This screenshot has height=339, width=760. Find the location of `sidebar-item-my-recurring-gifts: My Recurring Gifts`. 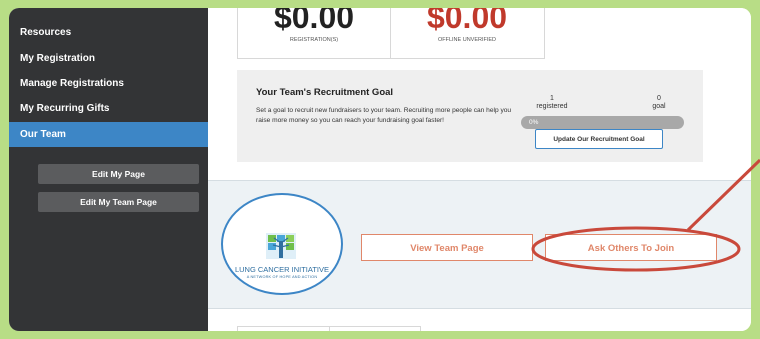

sidebar-item-my-recurring-gifts: My Recurring Gifts is located at coordinates (108, 108).